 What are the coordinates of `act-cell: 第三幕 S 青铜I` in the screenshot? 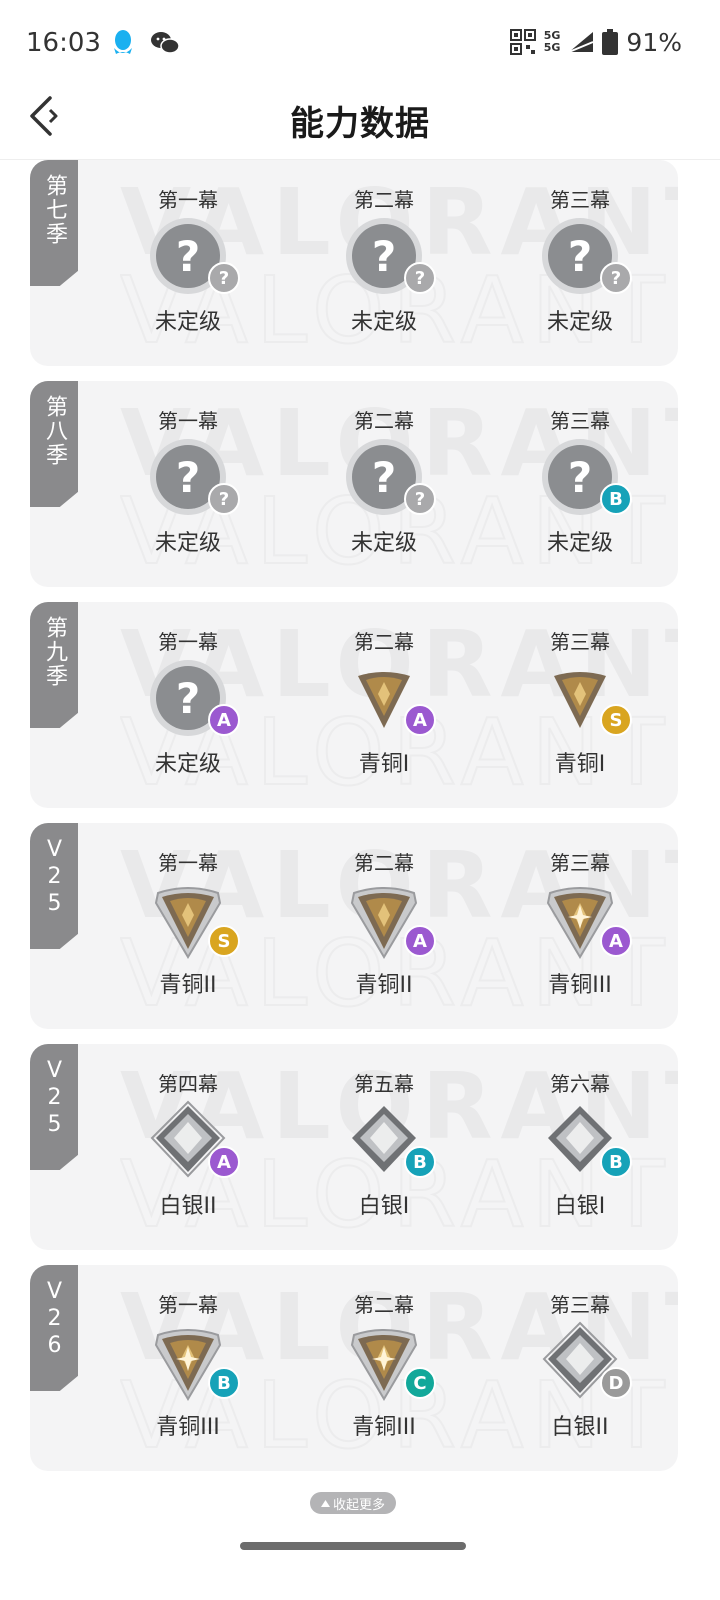 It's located at (580, 702).